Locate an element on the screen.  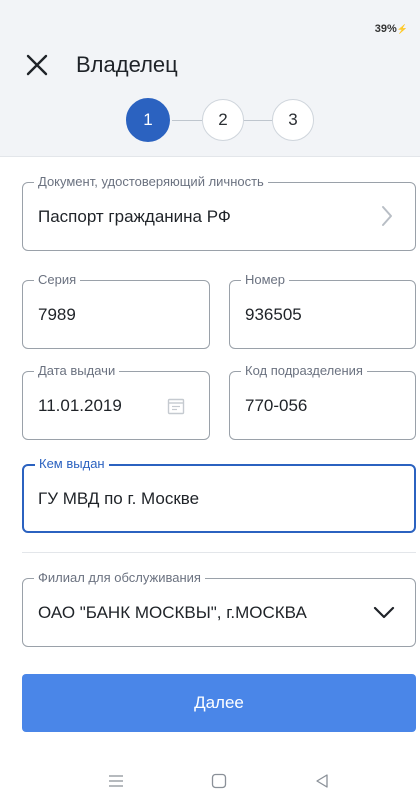
series-value: 7989 is located at coordinates (57, 314).